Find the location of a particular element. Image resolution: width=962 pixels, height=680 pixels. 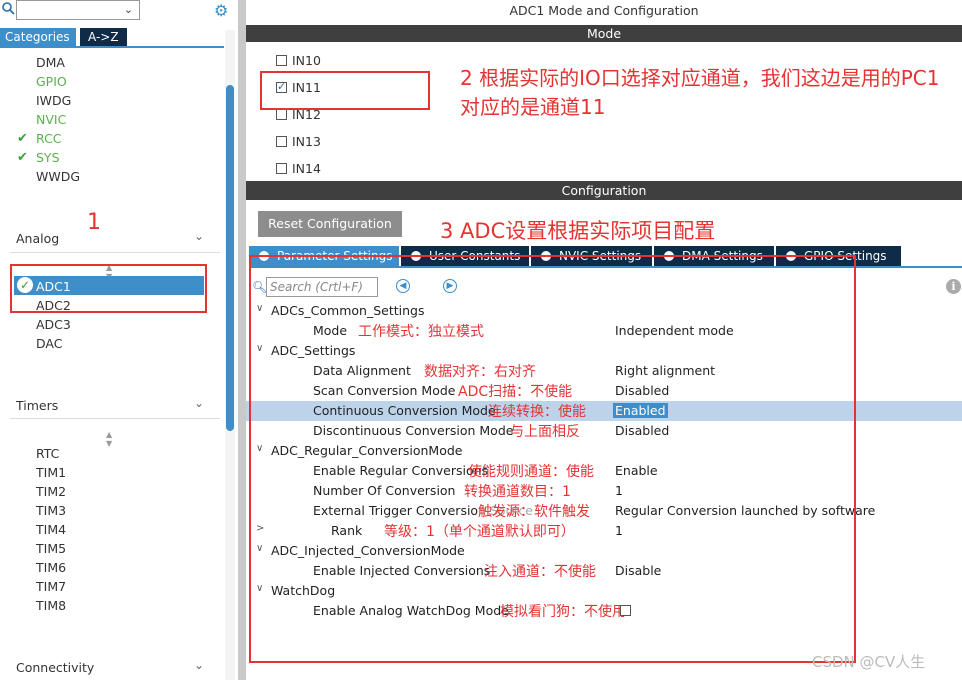

system-core-item-dma: DMA is located at coordinates (50, 62).